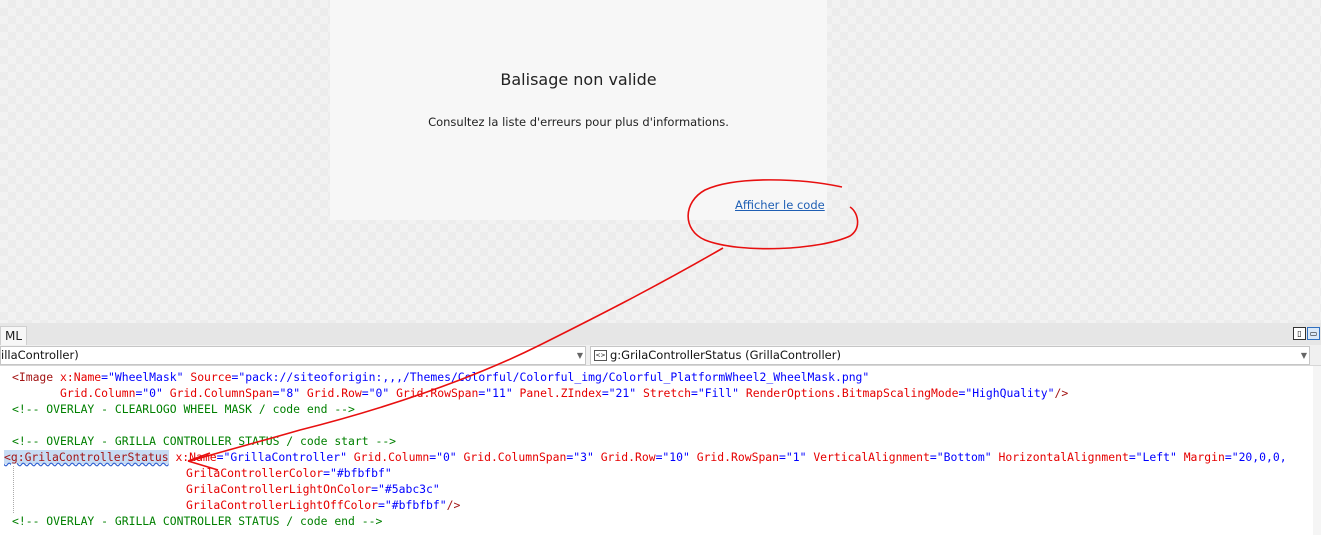 The height and width of the screenshot is (535, 1321). I want to click on attr-token: HorizontalAlignment, so click(1063, 457).